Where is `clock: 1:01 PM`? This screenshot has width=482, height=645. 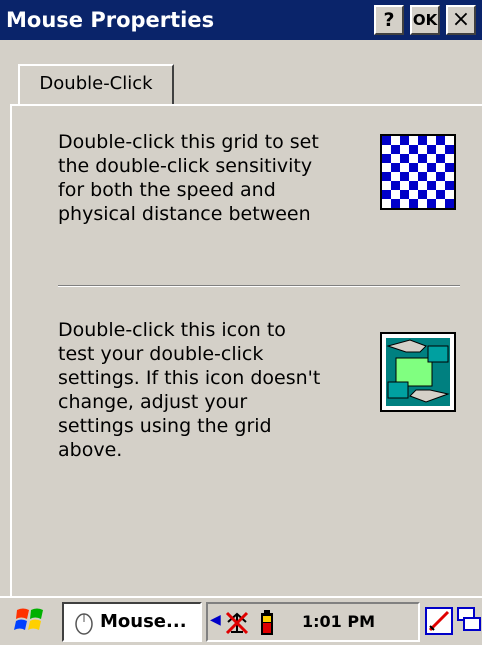
clock: 1:01 PM is located at coordinates (338, 622).